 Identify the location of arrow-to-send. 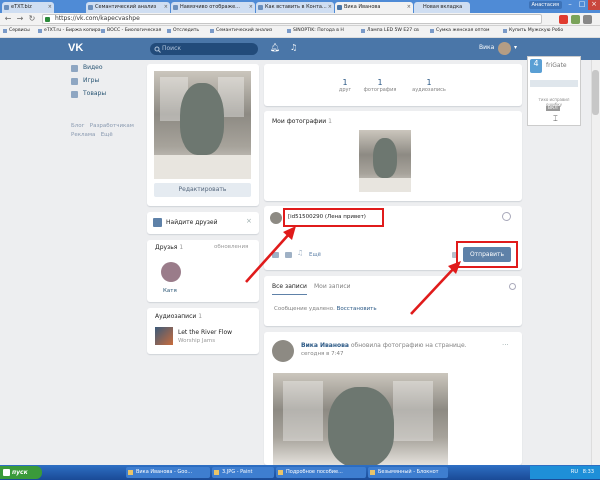
(433, 290).